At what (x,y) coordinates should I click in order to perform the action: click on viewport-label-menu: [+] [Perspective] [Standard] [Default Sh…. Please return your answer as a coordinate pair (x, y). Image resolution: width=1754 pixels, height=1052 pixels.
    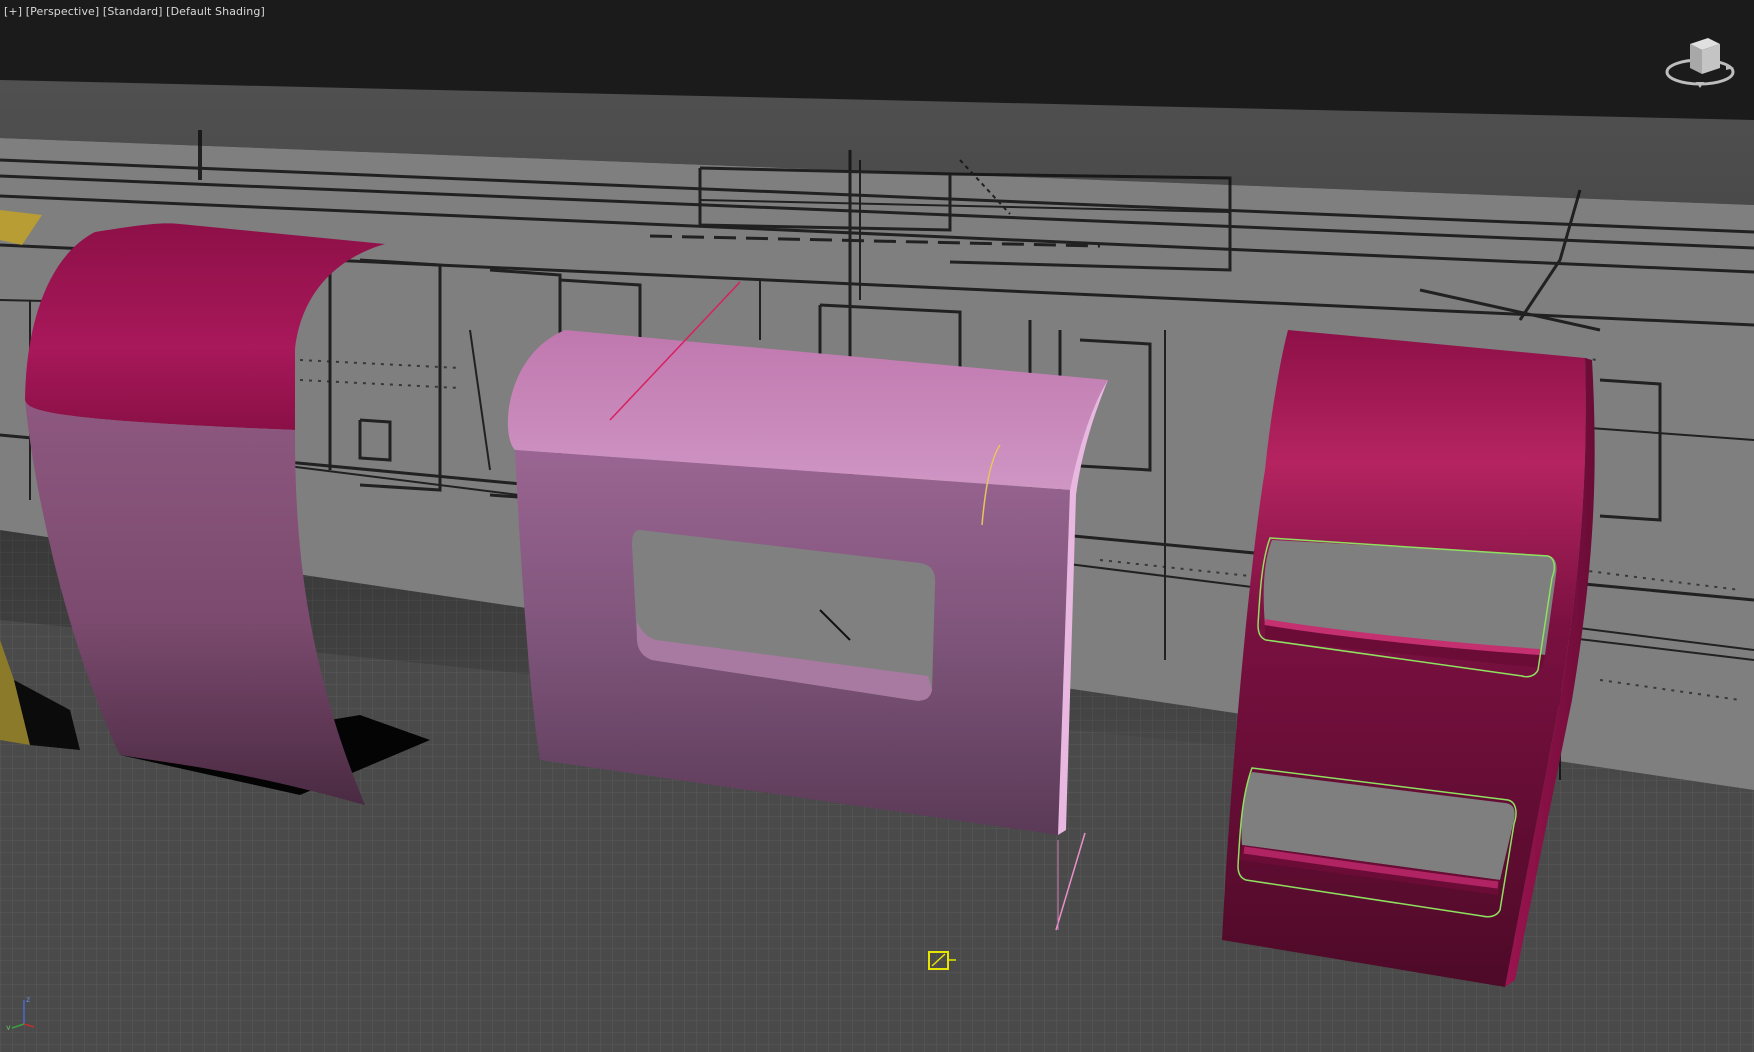
    Looking at the image, I should click on (134, 11).